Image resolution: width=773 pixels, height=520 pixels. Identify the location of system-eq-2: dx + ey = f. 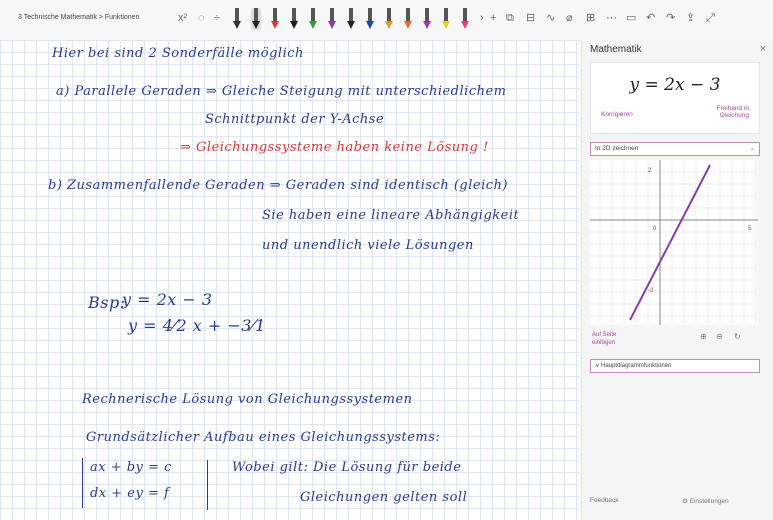
(130, 493).